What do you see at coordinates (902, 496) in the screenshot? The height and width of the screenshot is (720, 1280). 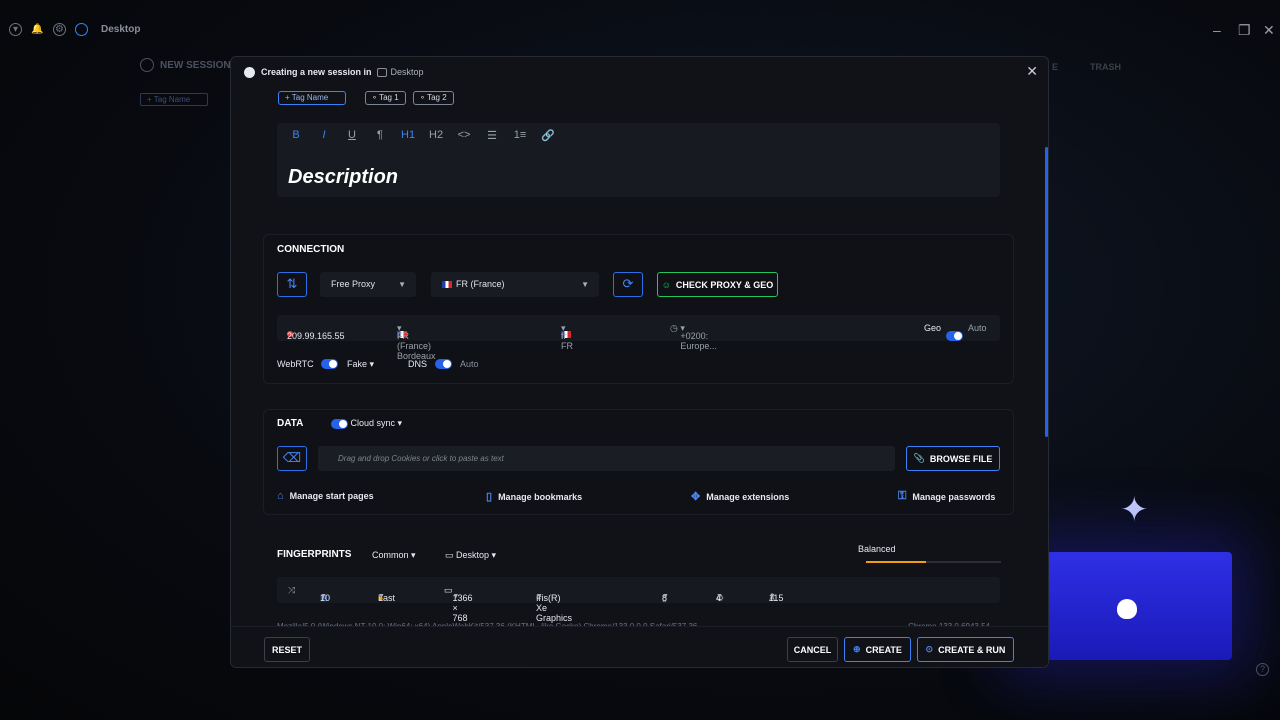 I see `key-icon: ⚿` at bounding box center [902, 496].